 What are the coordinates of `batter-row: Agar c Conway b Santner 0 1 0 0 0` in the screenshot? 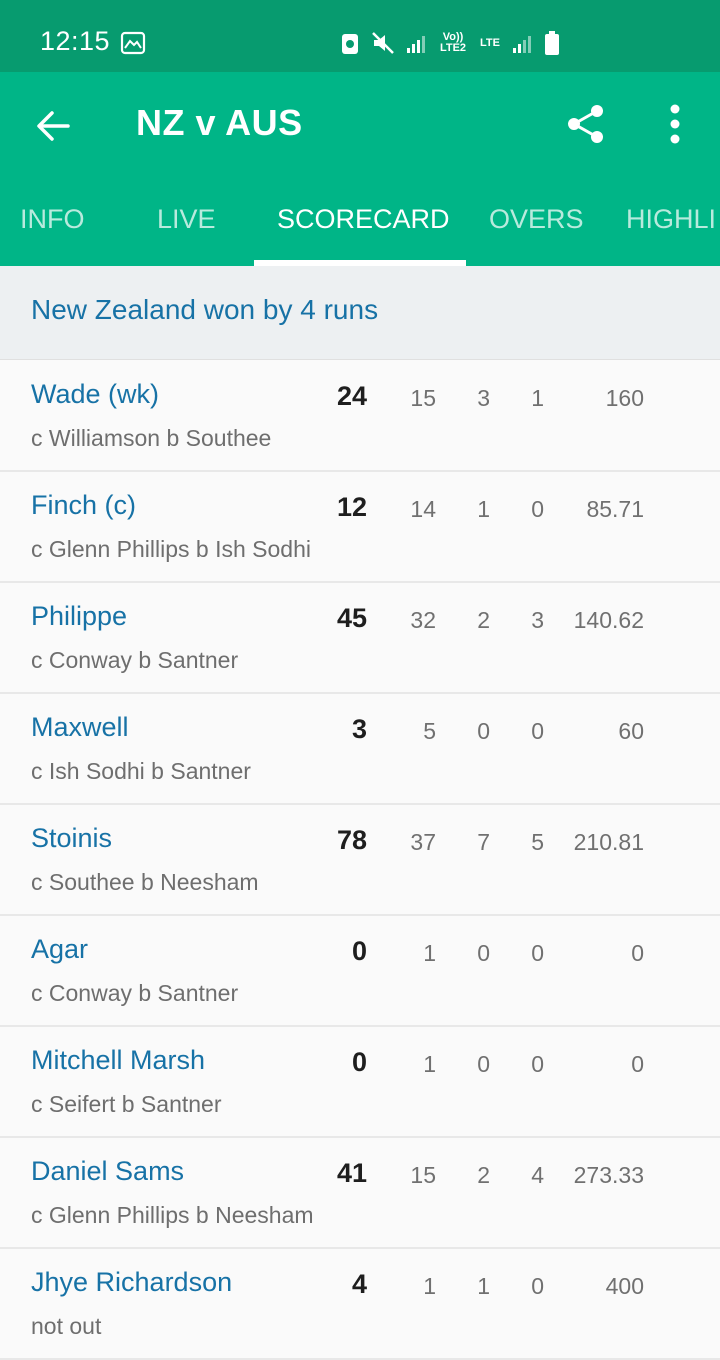 It's located at (360, 971).